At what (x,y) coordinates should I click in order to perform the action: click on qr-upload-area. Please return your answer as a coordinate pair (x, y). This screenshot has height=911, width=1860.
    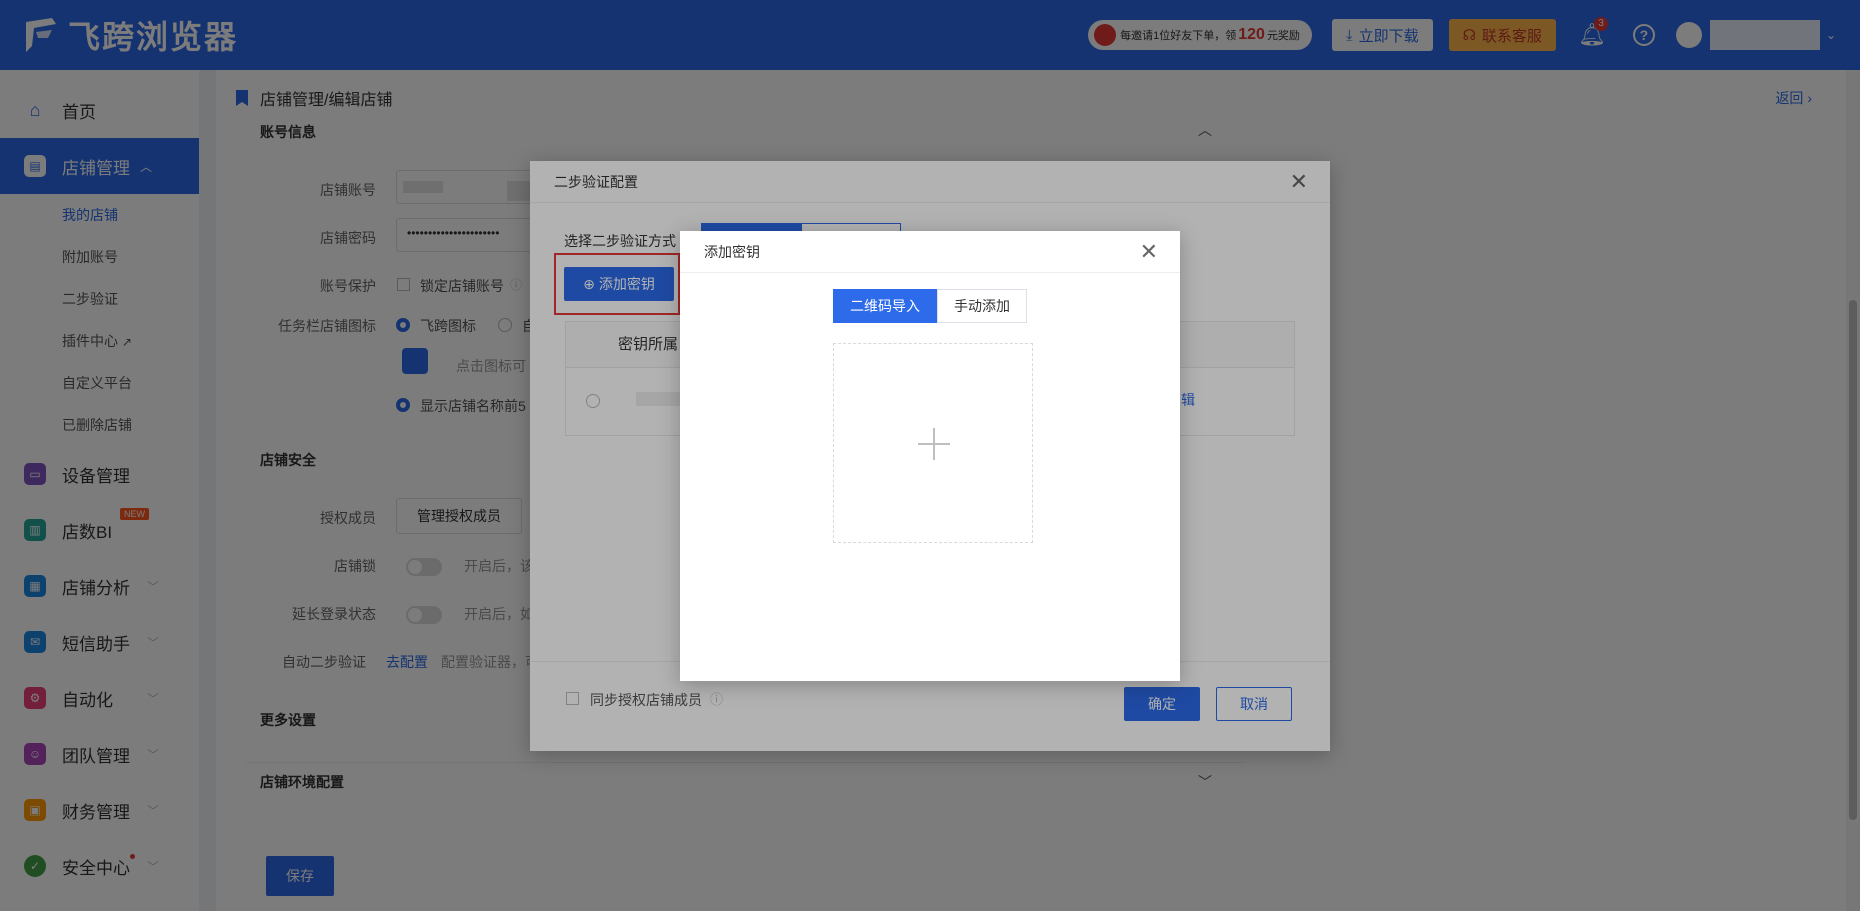
    Looking at the image, I should click on (933, 443).